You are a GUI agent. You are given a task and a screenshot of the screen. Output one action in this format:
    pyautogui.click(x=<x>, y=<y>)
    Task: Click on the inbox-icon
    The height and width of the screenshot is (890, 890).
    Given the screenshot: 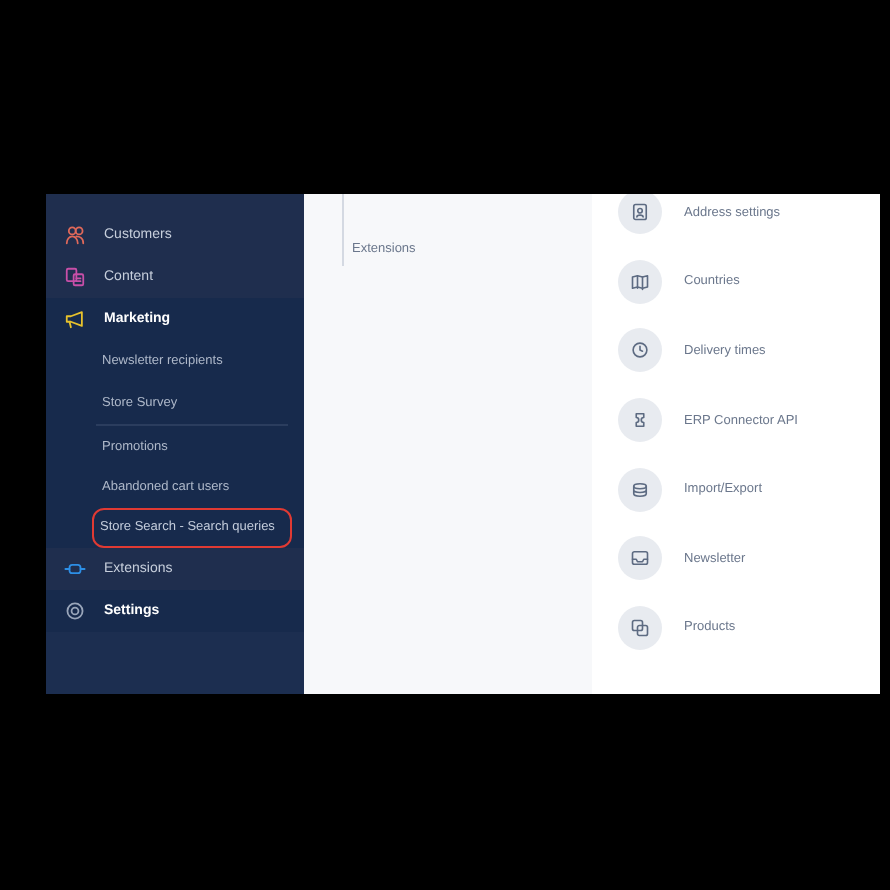 What is the action you would take?
    pyautogui.click(x=640, y=558)
    